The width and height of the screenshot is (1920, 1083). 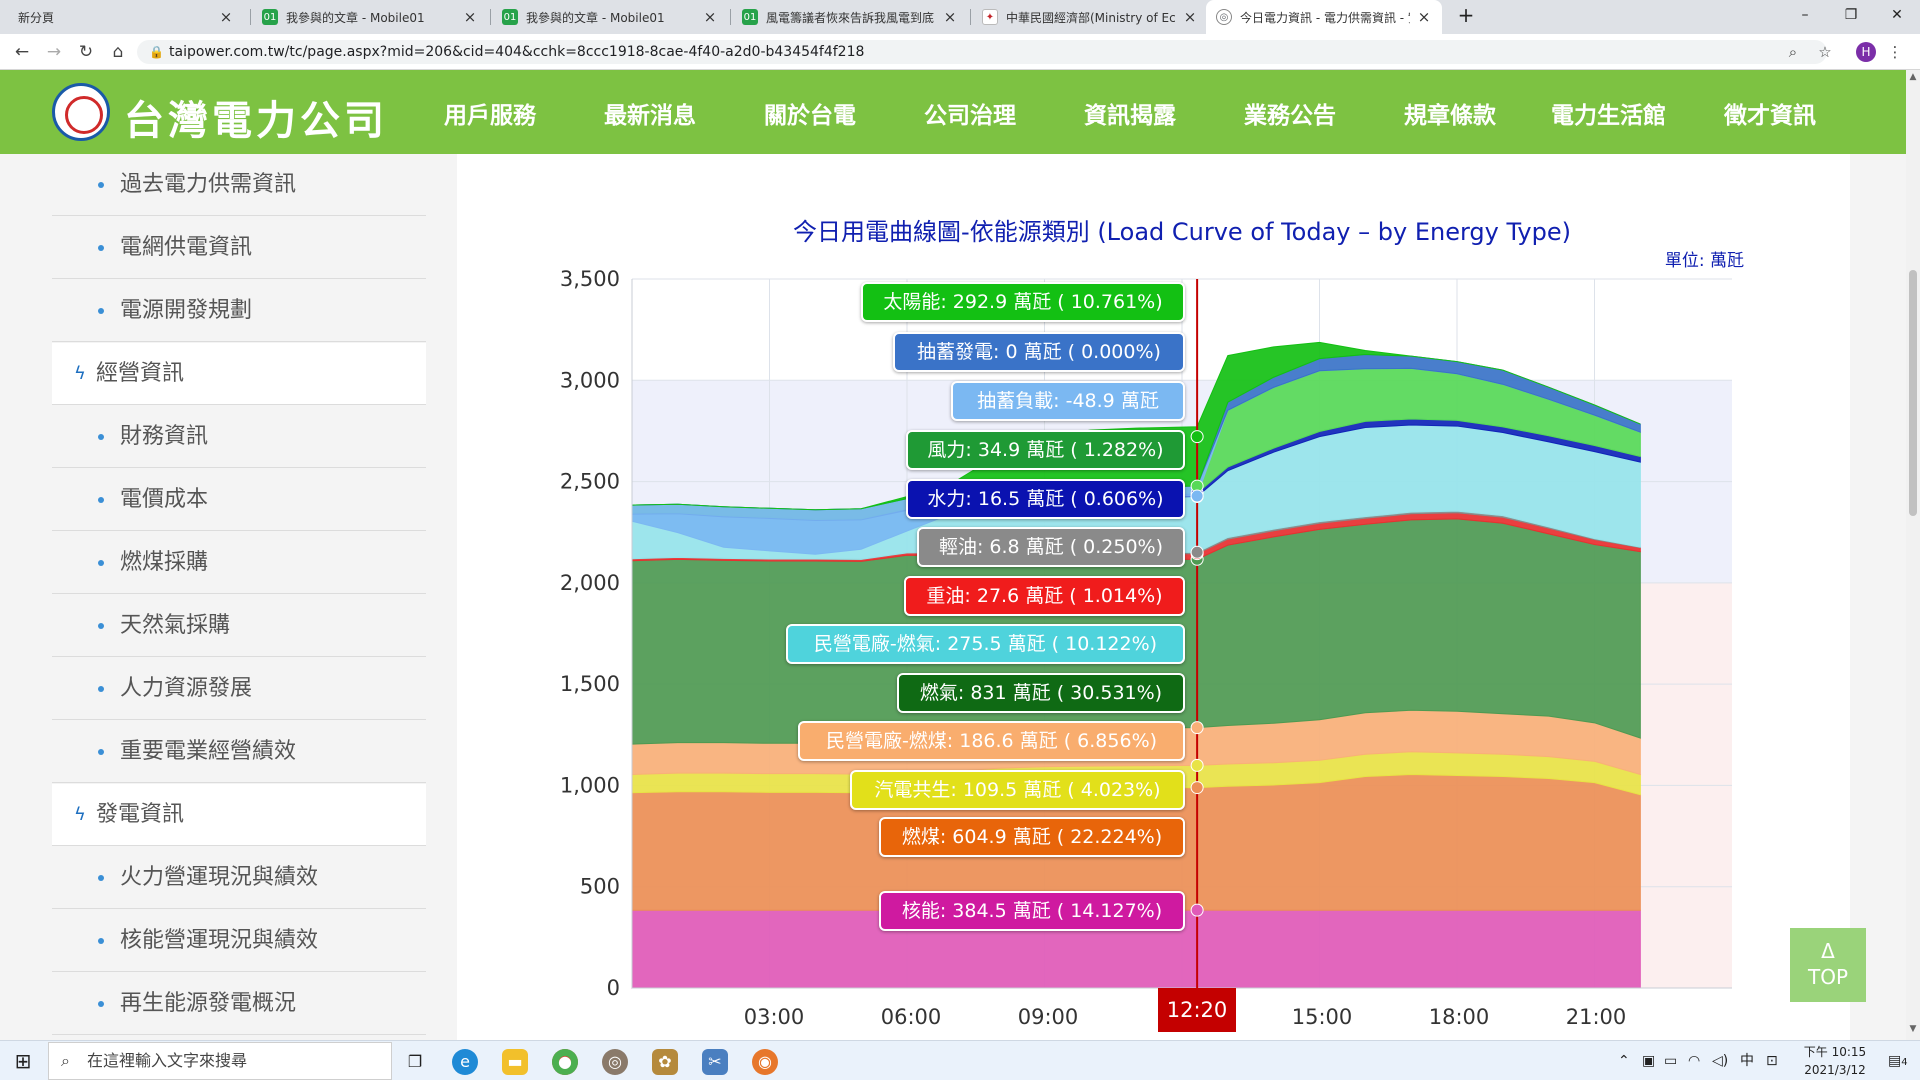 What do you see at coordinates (1825, 52) in the screenshot?
I see `bookmark-star-icon: ☆` at bounding box center [1825, 52].